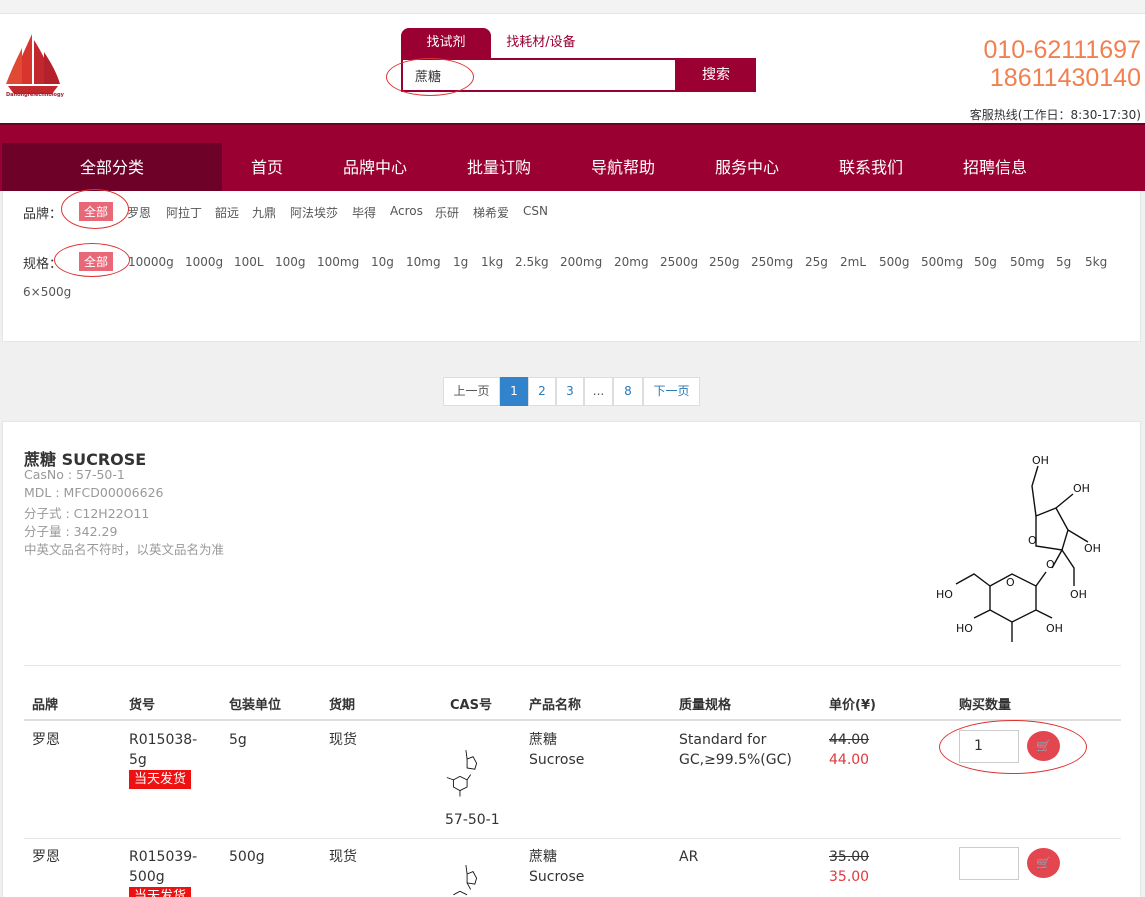 This screenshot has height=897, width=1145. I want to click on tab-consumables: 找耗材/设备, so click(541, 43).